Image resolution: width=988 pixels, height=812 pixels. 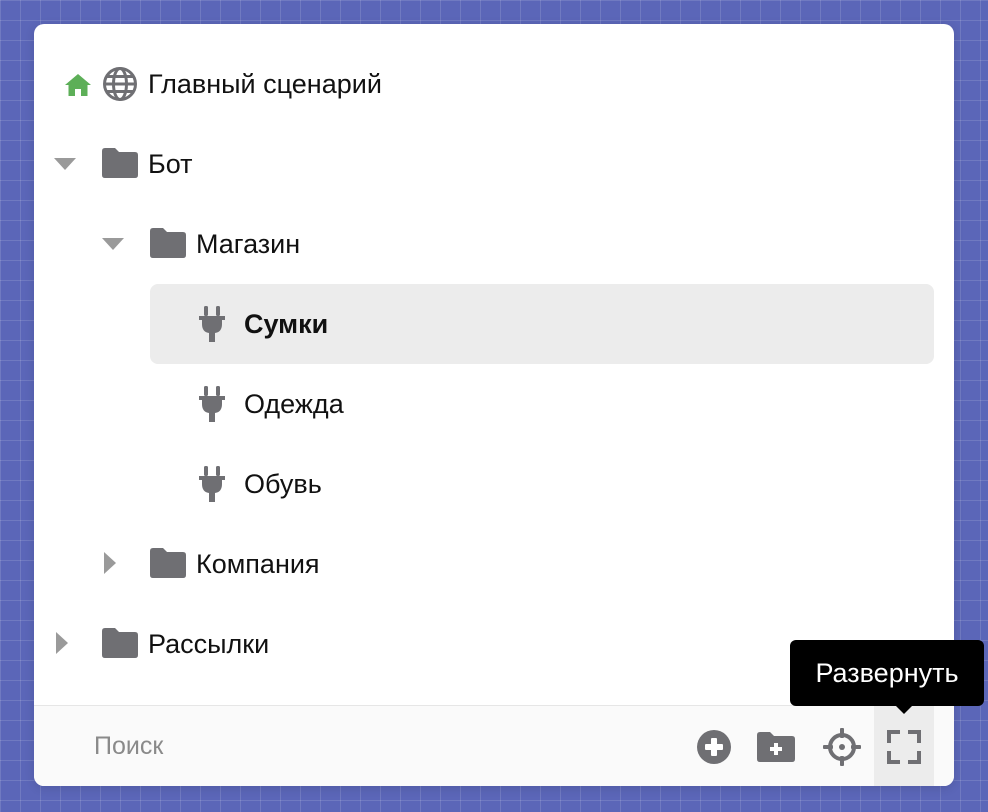 What do you see at coordinates (265, 83) in the screenshot?
I see `tree-item-label: Главный сценарий` at bounding box center [265, 83].